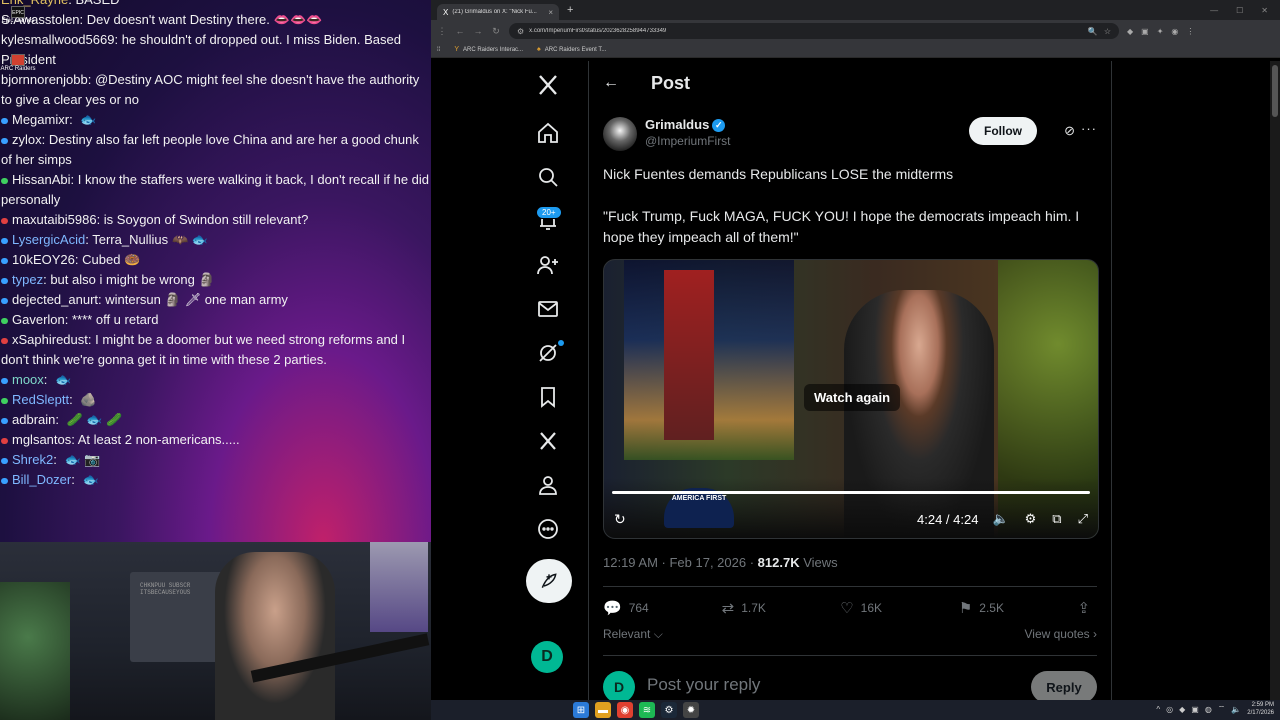 This screenshot has width=1280, height=720. I want to click on chat-text: is Soygon of Swindon still relevant?, so click(206, 219).